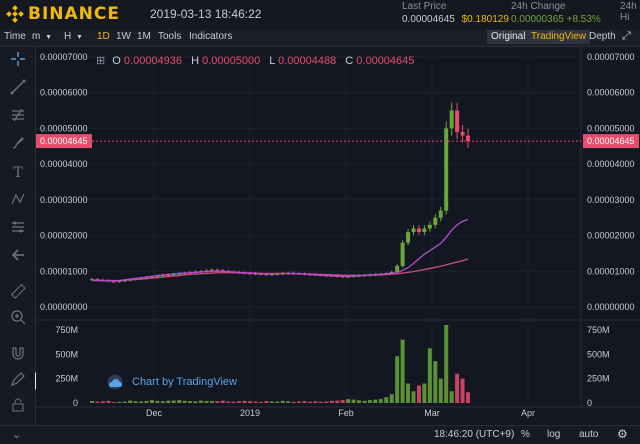 This screenshot has height=444, width=640. What do you see at coordinates (556, 13) in the screenshot?
I see `change-stat: 24h Change 0.00000365 +8.53%` at bounding box center [556, 13].